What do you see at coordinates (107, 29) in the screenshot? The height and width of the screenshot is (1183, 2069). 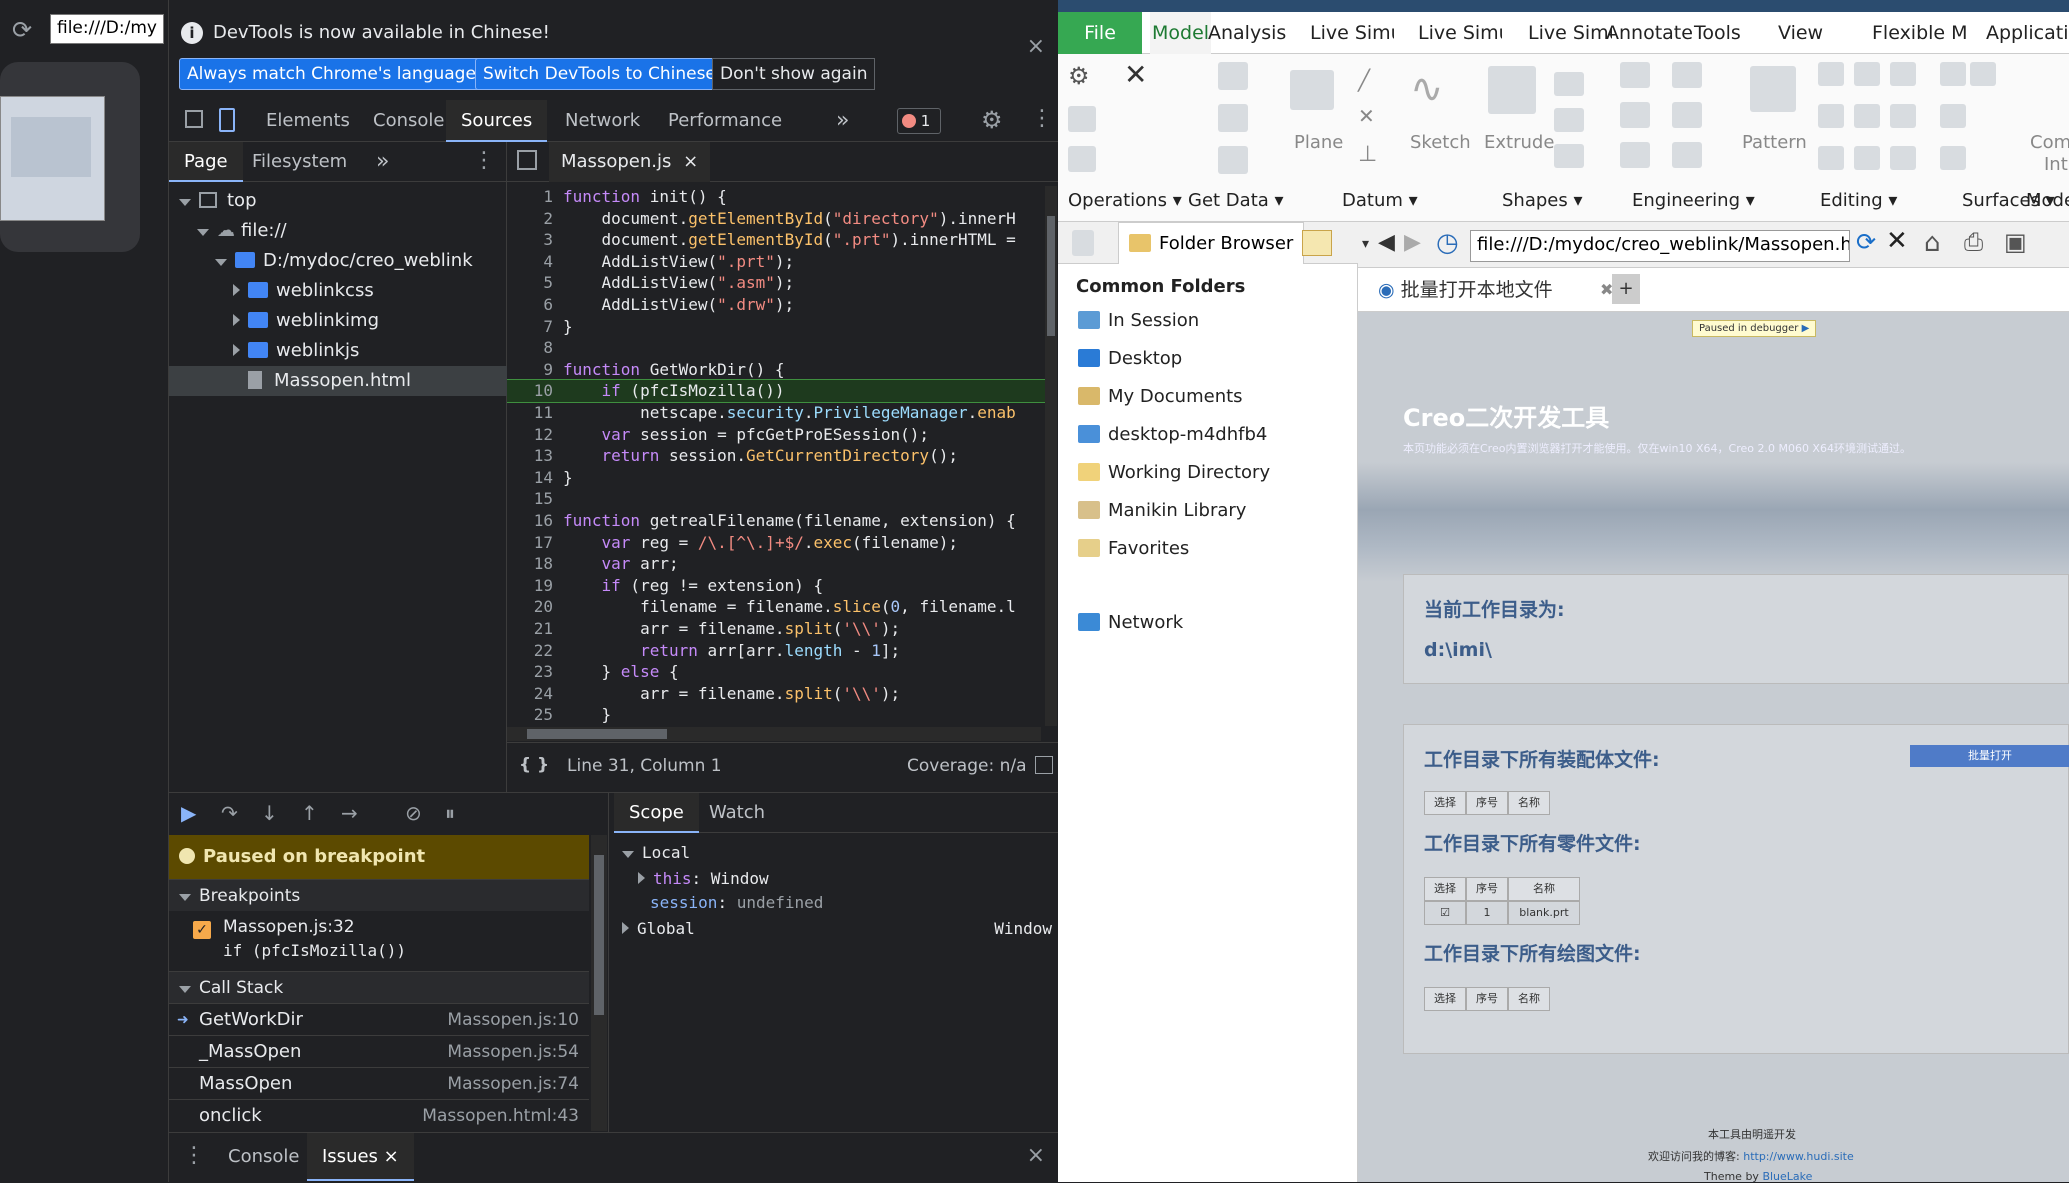 I see `address-bar: file:///D:/my` at bounding box center [107, 29].